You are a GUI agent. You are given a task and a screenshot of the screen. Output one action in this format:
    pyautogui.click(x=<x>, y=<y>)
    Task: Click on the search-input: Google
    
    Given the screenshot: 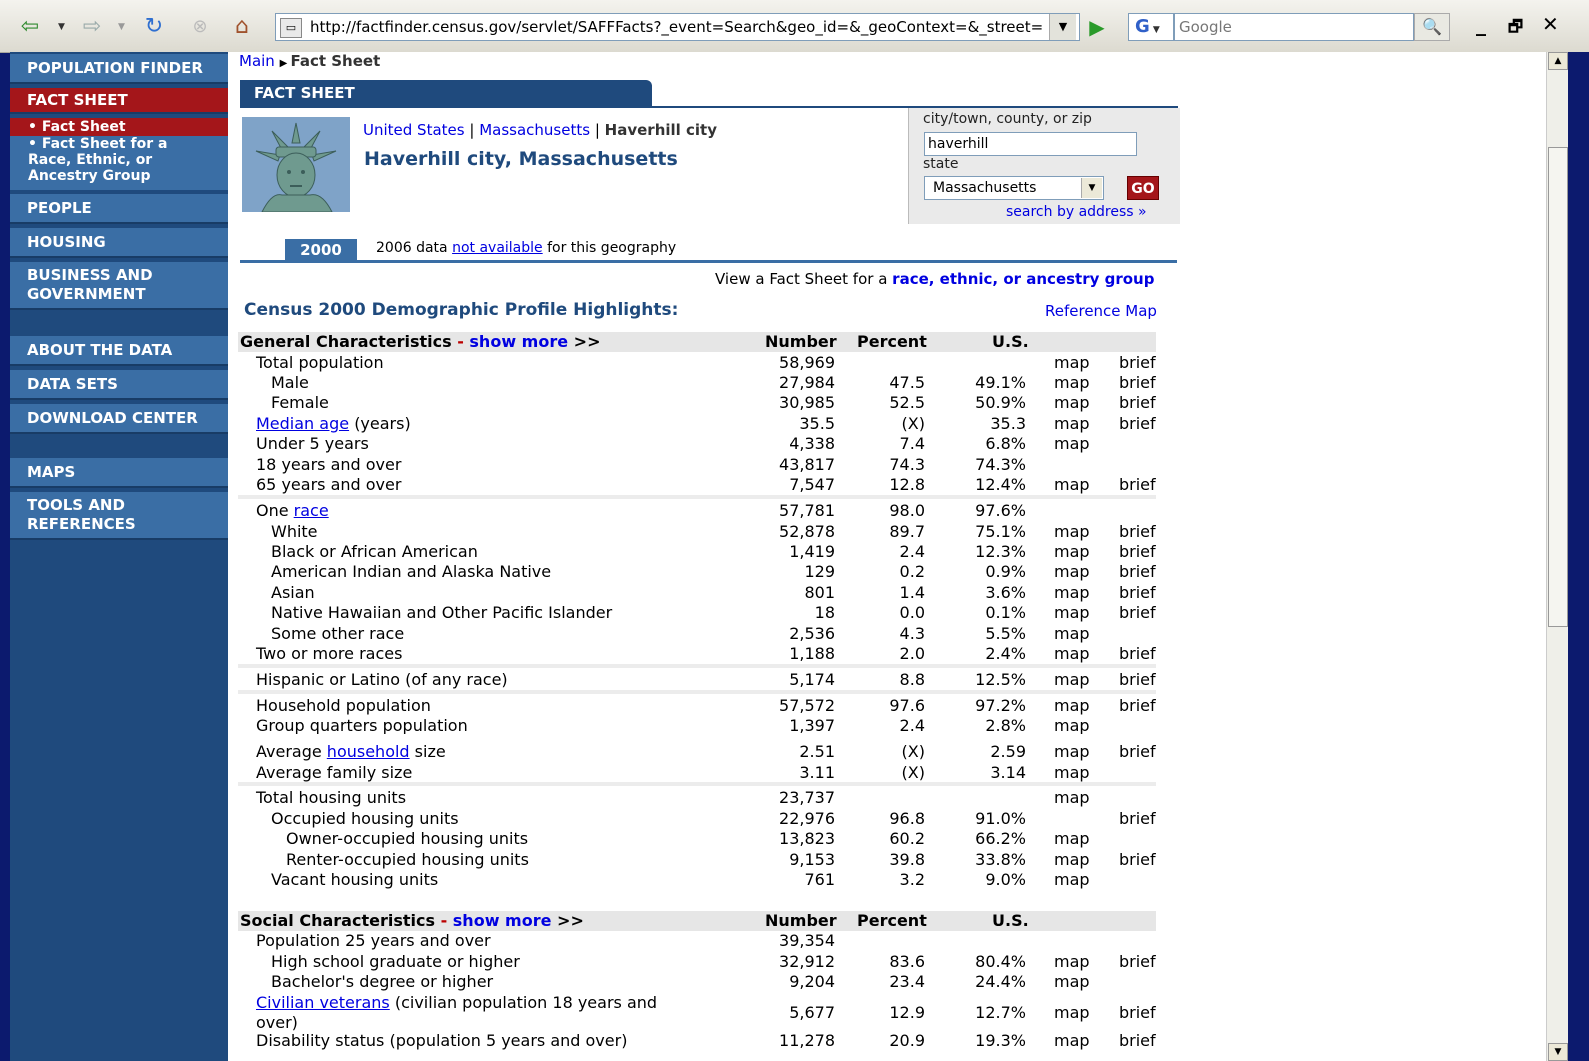 What is the action you would take?
    pyautogui.click(x=1294, y=27)
    